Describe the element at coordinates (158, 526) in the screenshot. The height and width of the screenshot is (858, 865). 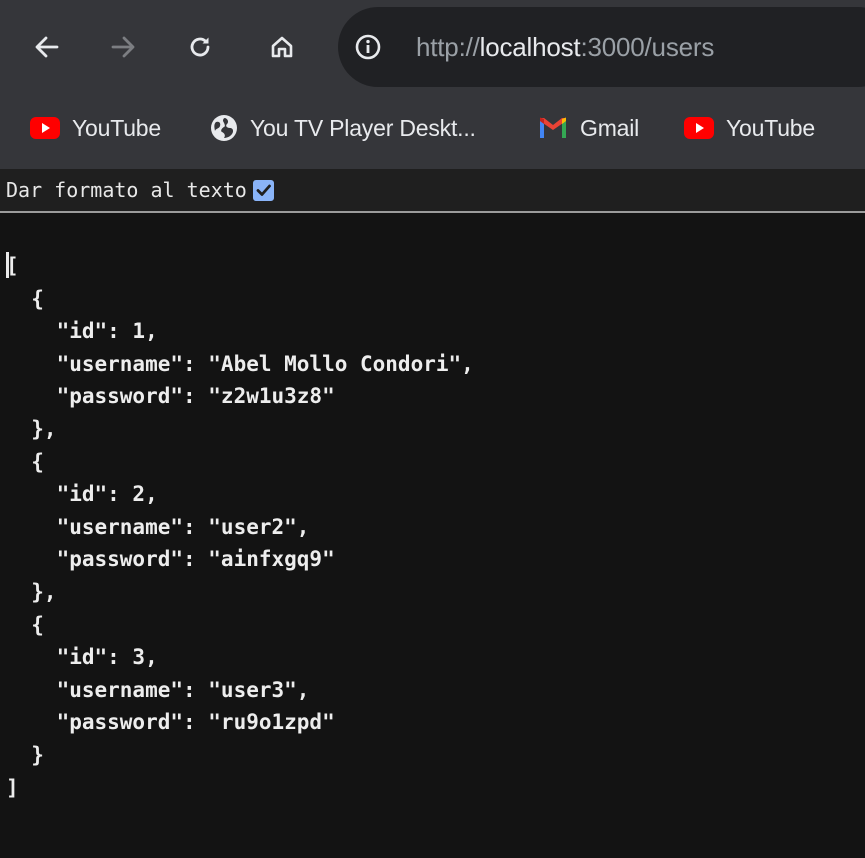
I see `json-line: "username": "user2",` at that location.